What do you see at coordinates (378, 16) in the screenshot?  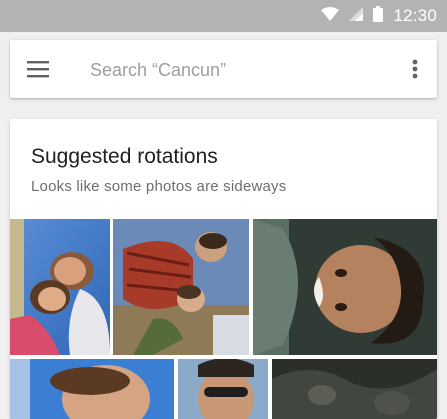 I see `battery-icon` at bounding box center [378, 16].